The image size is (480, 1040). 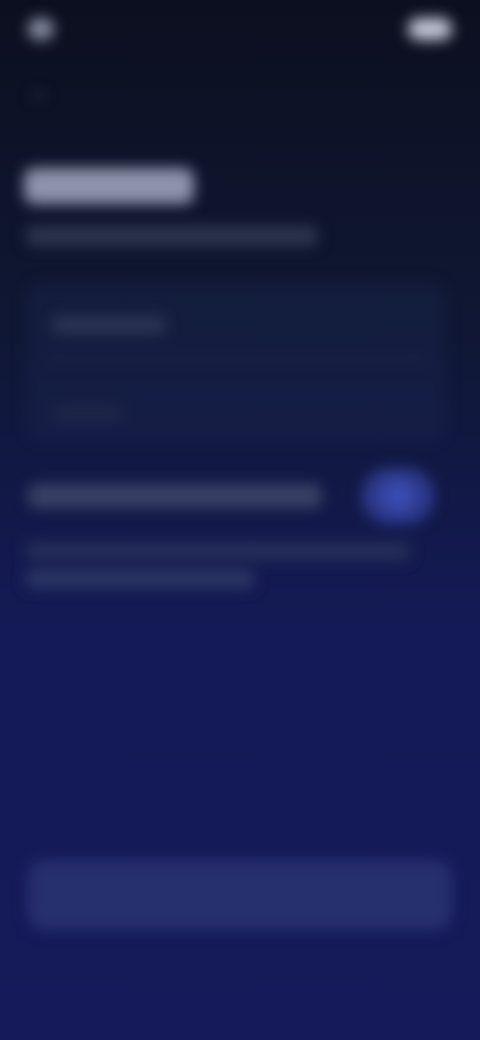 I want to click on status-right, so click(x=426, y=29).